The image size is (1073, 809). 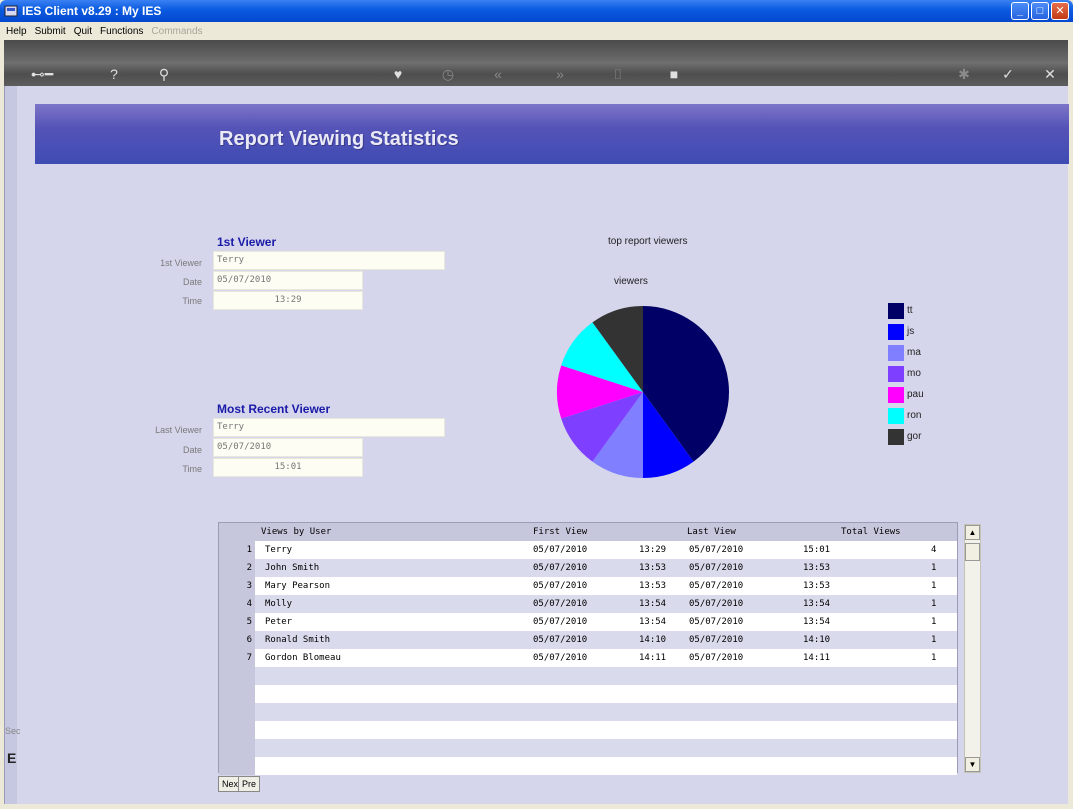 I want to click on scroll-up-icon: ▲, so click(x=972, y=532).